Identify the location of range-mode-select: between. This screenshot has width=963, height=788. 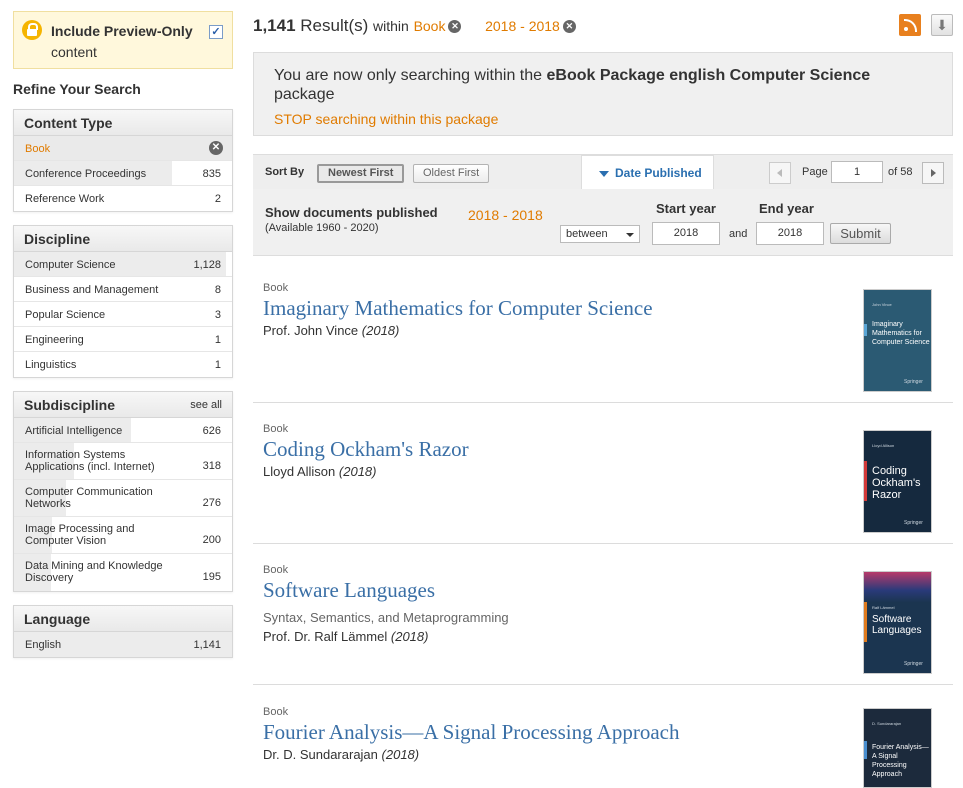
(600, 234).